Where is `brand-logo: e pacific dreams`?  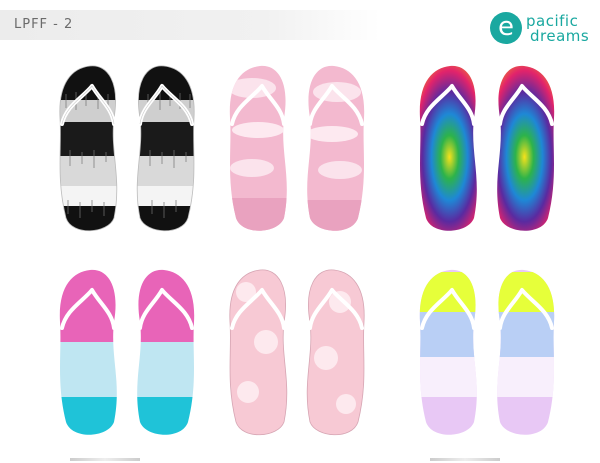
brand-logo: e pacific dreams is located at coordinates (540, 28).